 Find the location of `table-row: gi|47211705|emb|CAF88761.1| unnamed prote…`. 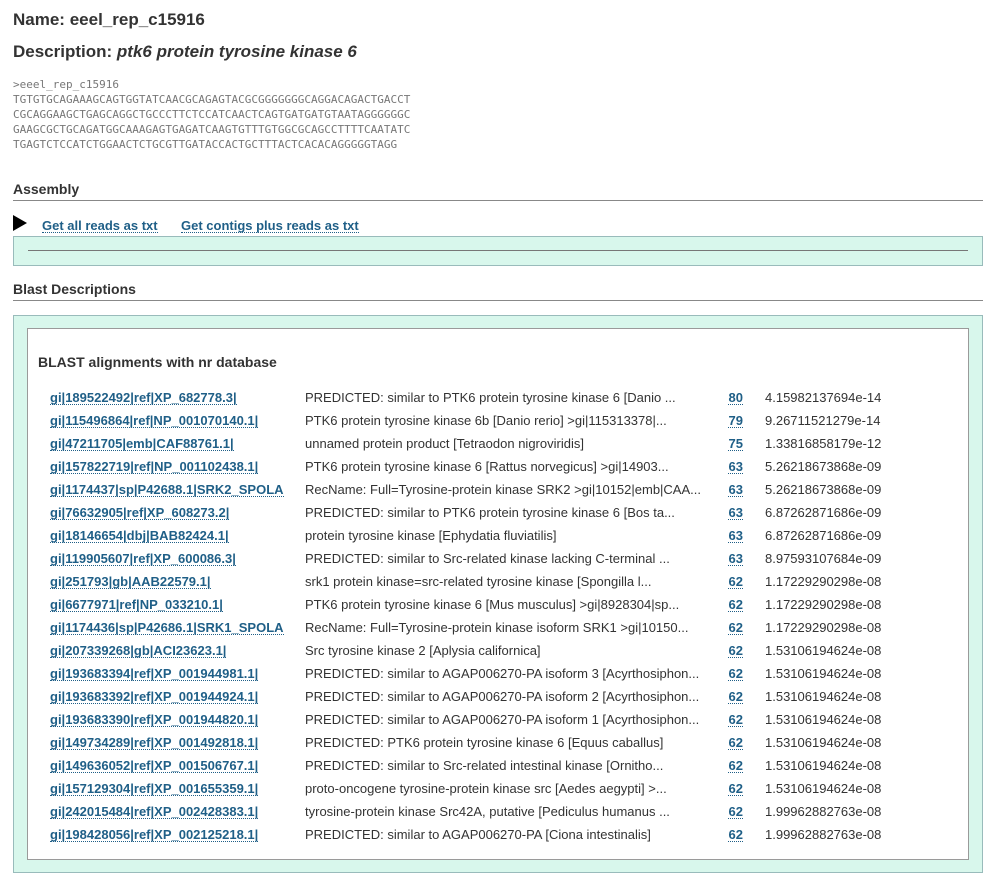

table-row: gi|47211705|emb|CAF88761.1| unnamed prote… is located at coordinates (498, 447).